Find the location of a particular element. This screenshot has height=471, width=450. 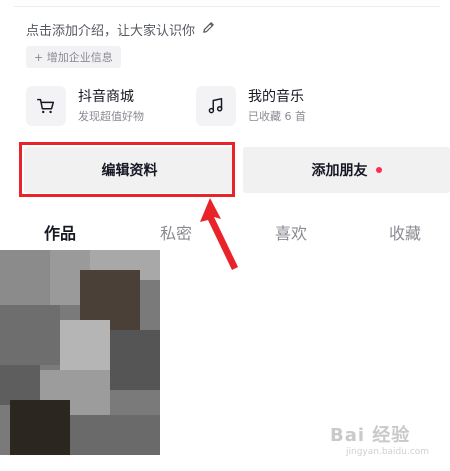

tab-works: 作品 is located at coordinates (60, 232).